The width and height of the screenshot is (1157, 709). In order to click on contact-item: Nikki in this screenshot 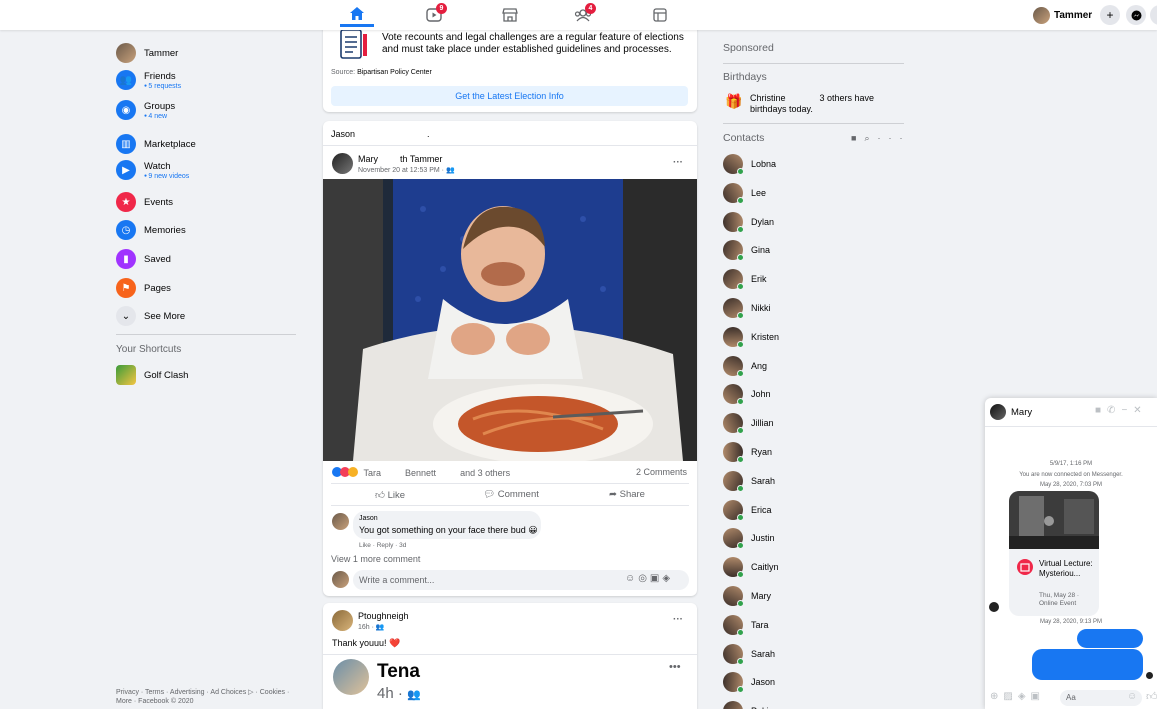, I will do `click(747, 308)`.